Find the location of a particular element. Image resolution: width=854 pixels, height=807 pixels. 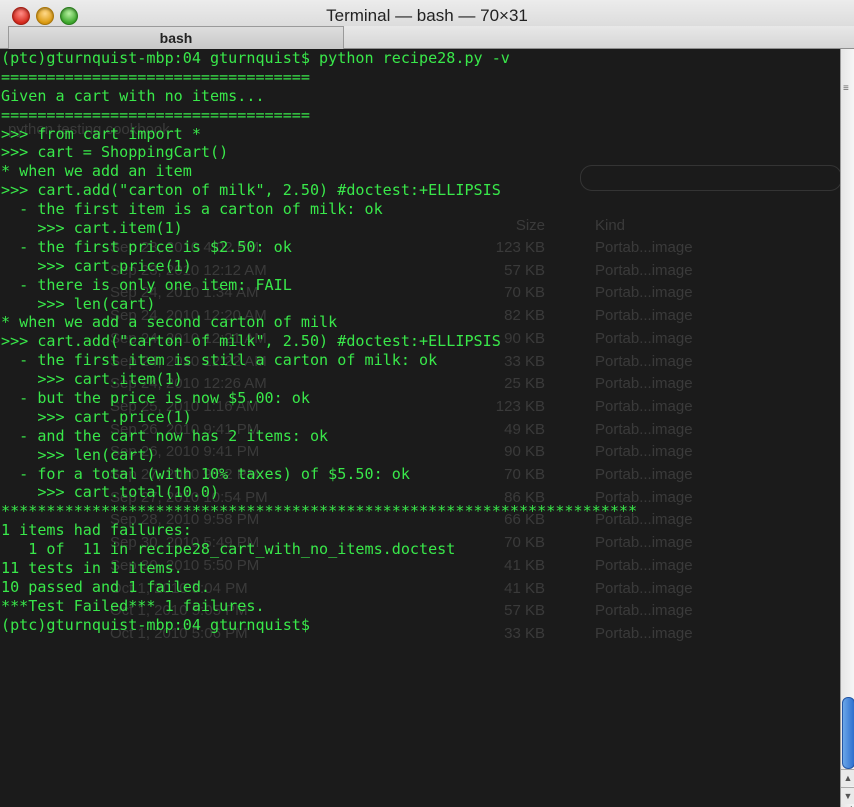

scroll-down-arrow-icon: ▼ is located at coordinates (847, 795).